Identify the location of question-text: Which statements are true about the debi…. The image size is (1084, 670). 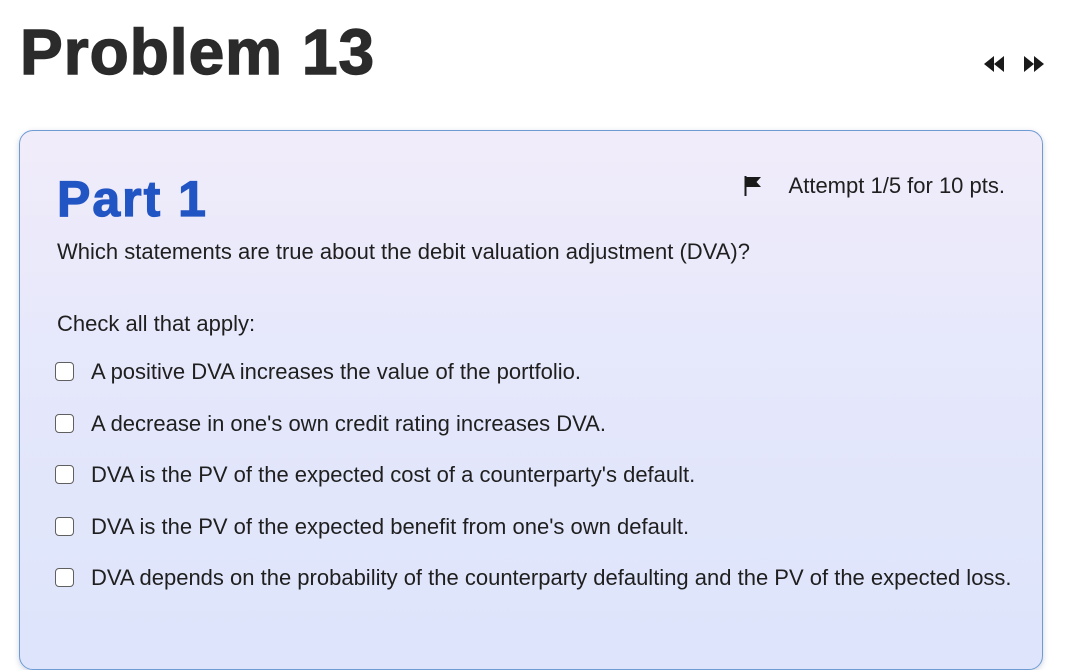
(403, 251).